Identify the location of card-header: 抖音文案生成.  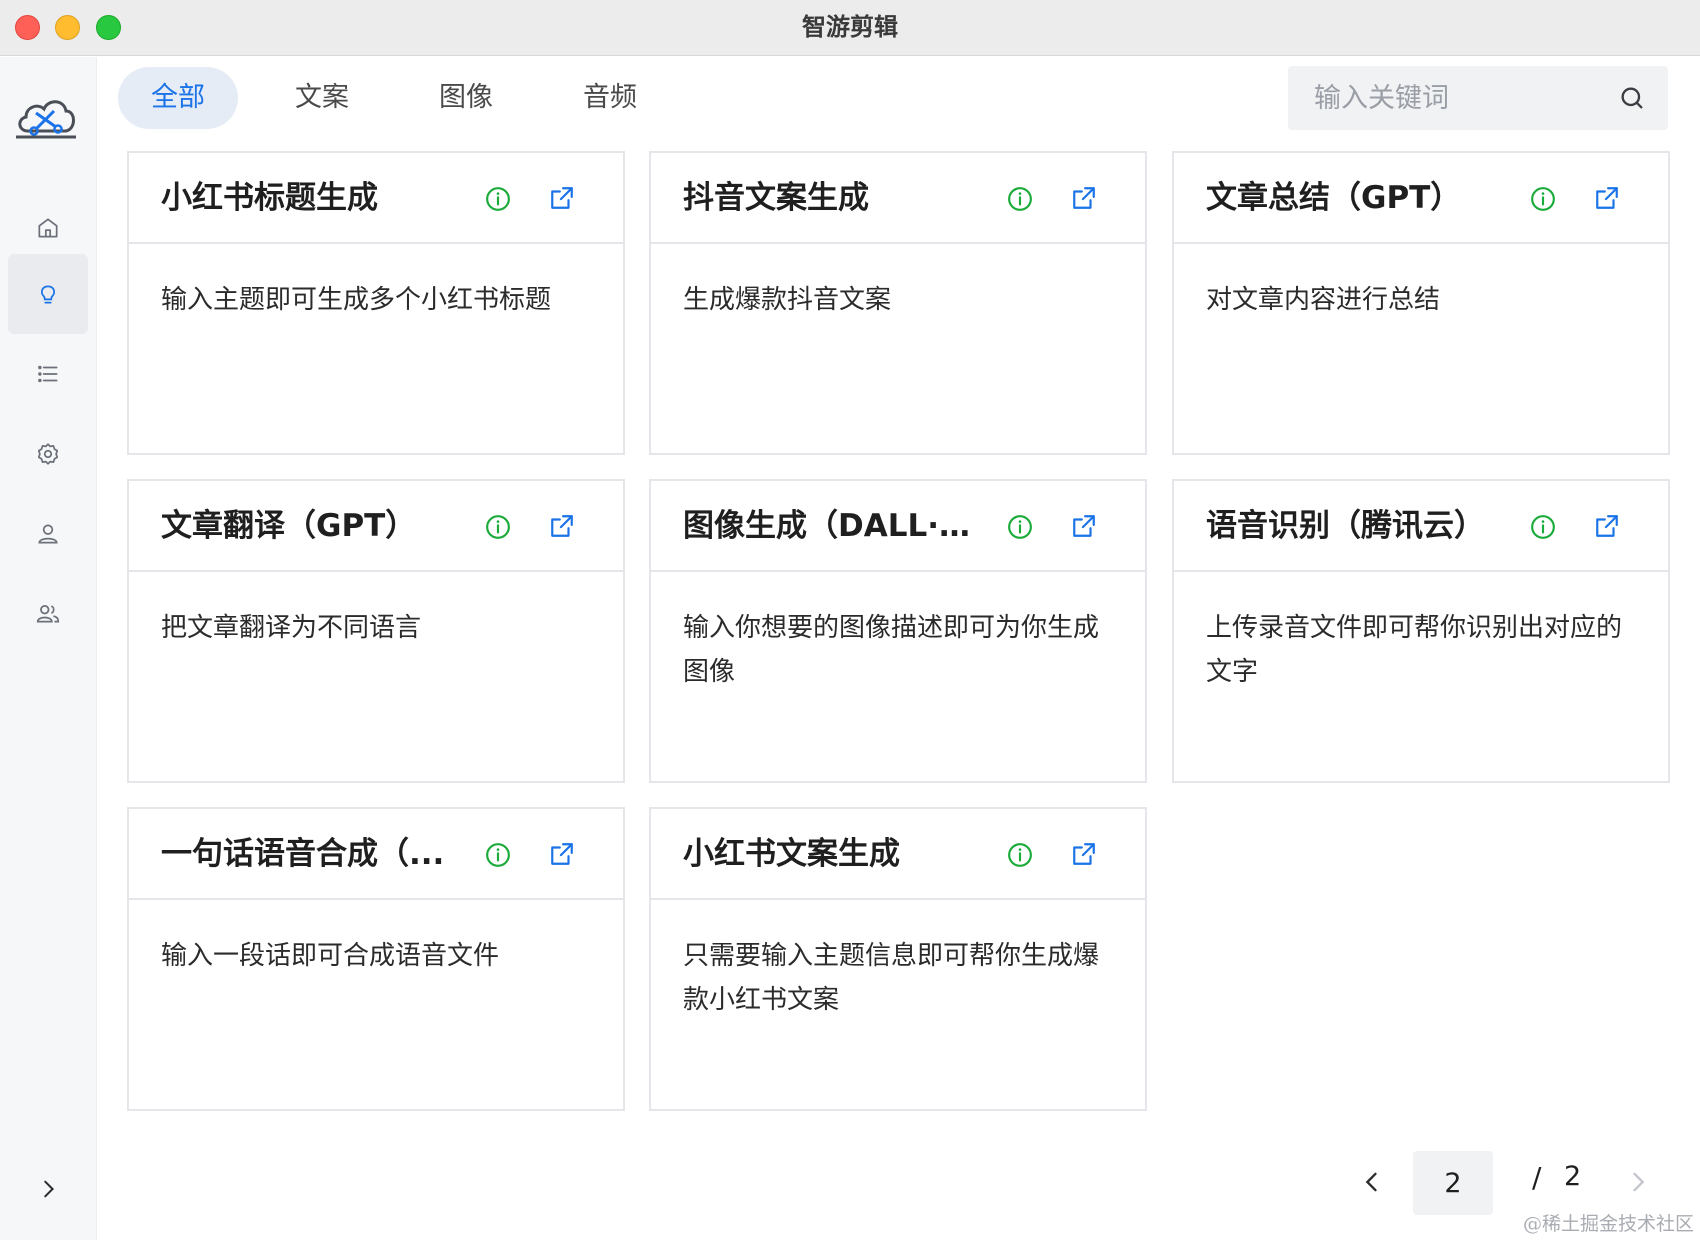
(898, 198).